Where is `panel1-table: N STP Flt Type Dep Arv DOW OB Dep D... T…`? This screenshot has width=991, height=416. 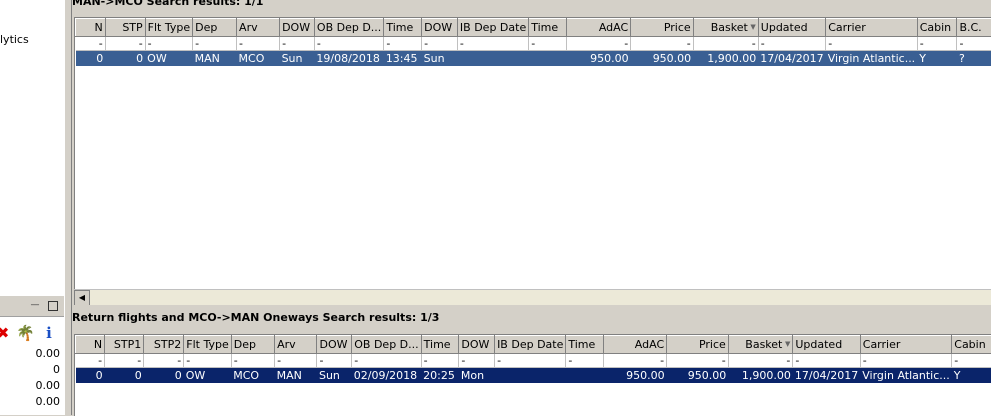 panel1-table: N STP Flt Type Dep Arv DOW OB Dep D... T… is located at coordinates (533, 42).